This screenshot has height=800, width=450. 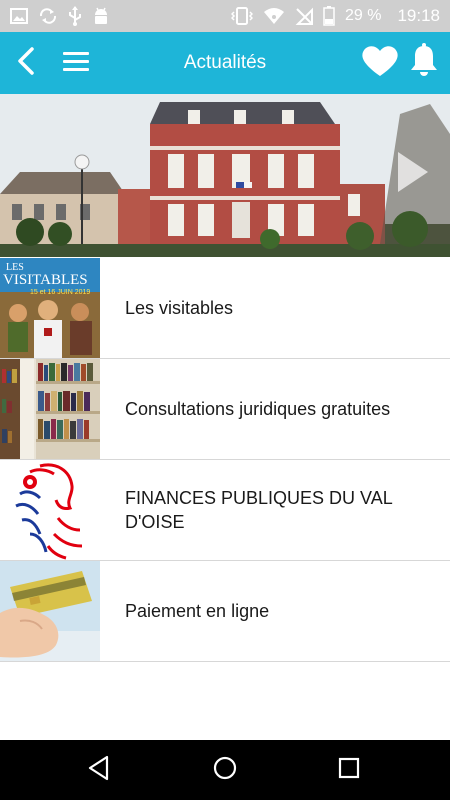 What do you see at coordinates (329, 16) in the screenshot?
I see `battery-icon` at bounding box center [329, 16].